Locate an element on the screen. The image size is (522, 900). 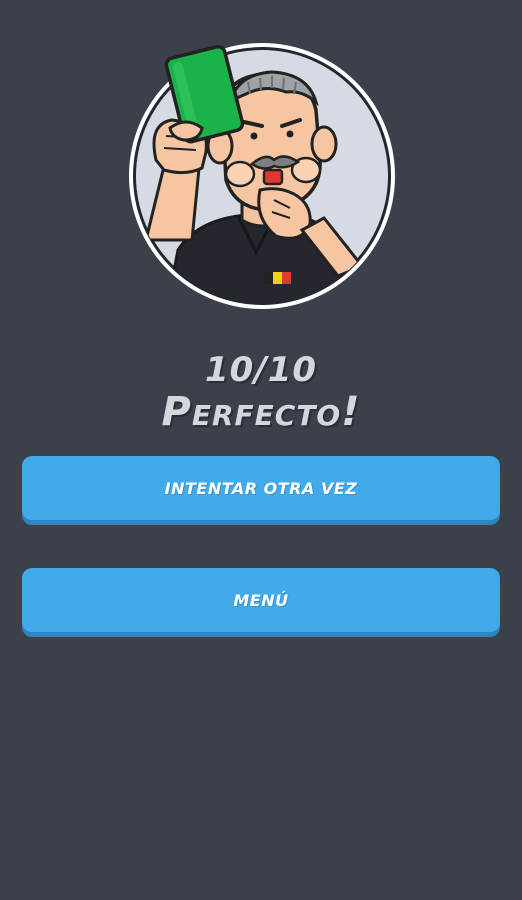
result-verdict: Perfecto! is located at coordinates (261, 412).